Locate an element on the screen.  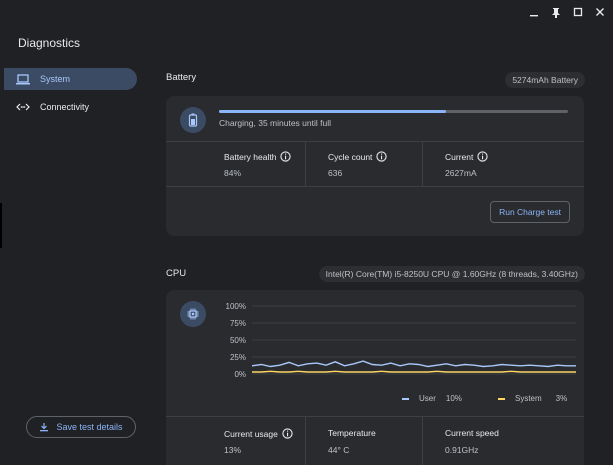
sidebar-item-label: System is located at coordinates (55, 79).